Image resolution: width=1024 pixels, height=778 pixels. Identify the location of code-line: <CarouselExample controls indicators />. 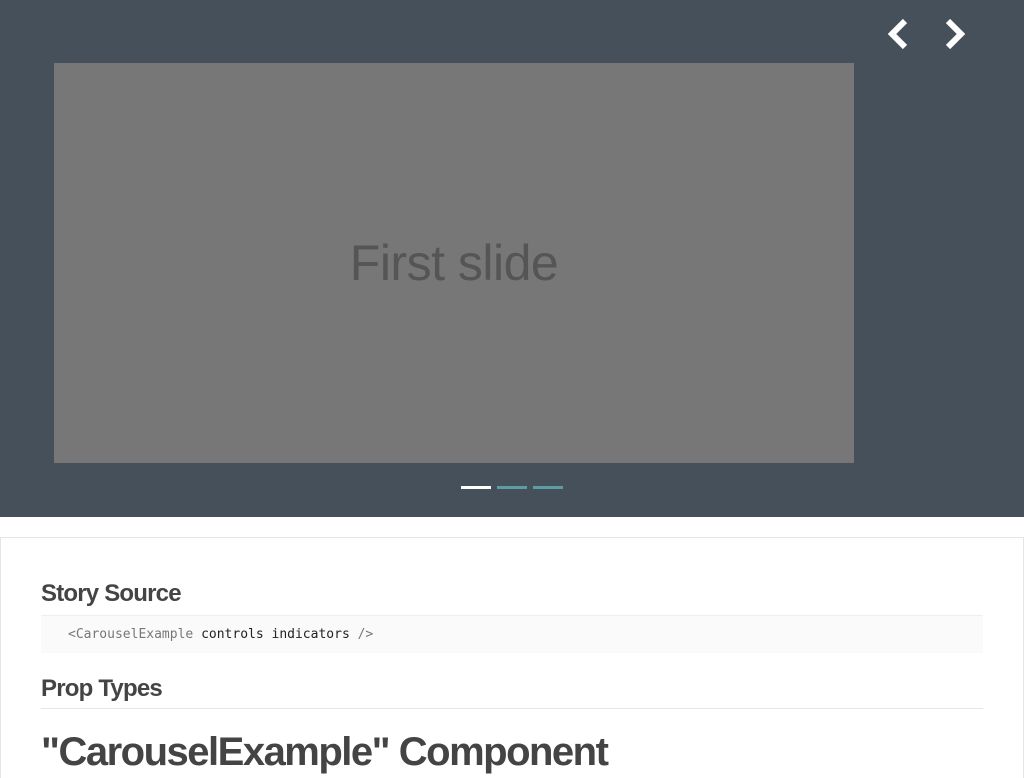
(220, 634).